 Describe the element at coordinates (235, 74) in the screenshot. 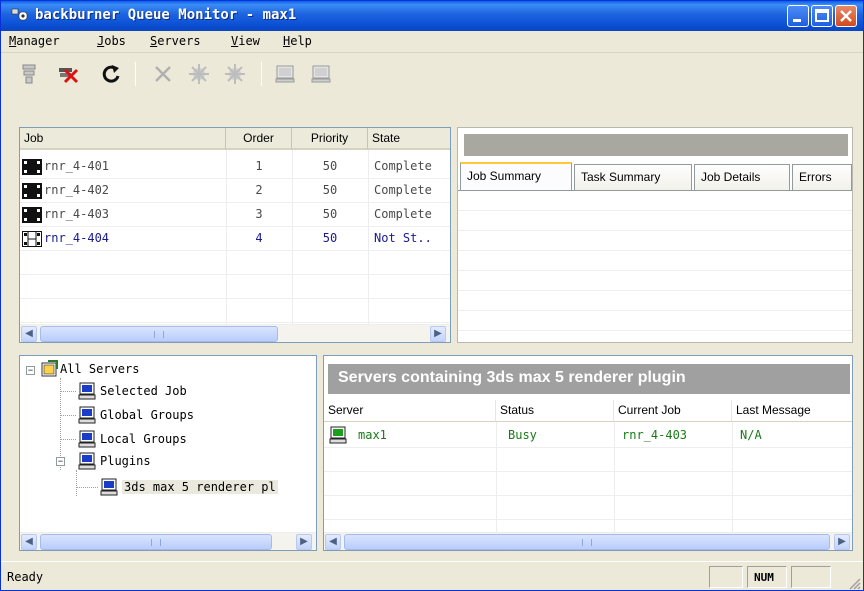

I see `deactivate-icon` at that location.